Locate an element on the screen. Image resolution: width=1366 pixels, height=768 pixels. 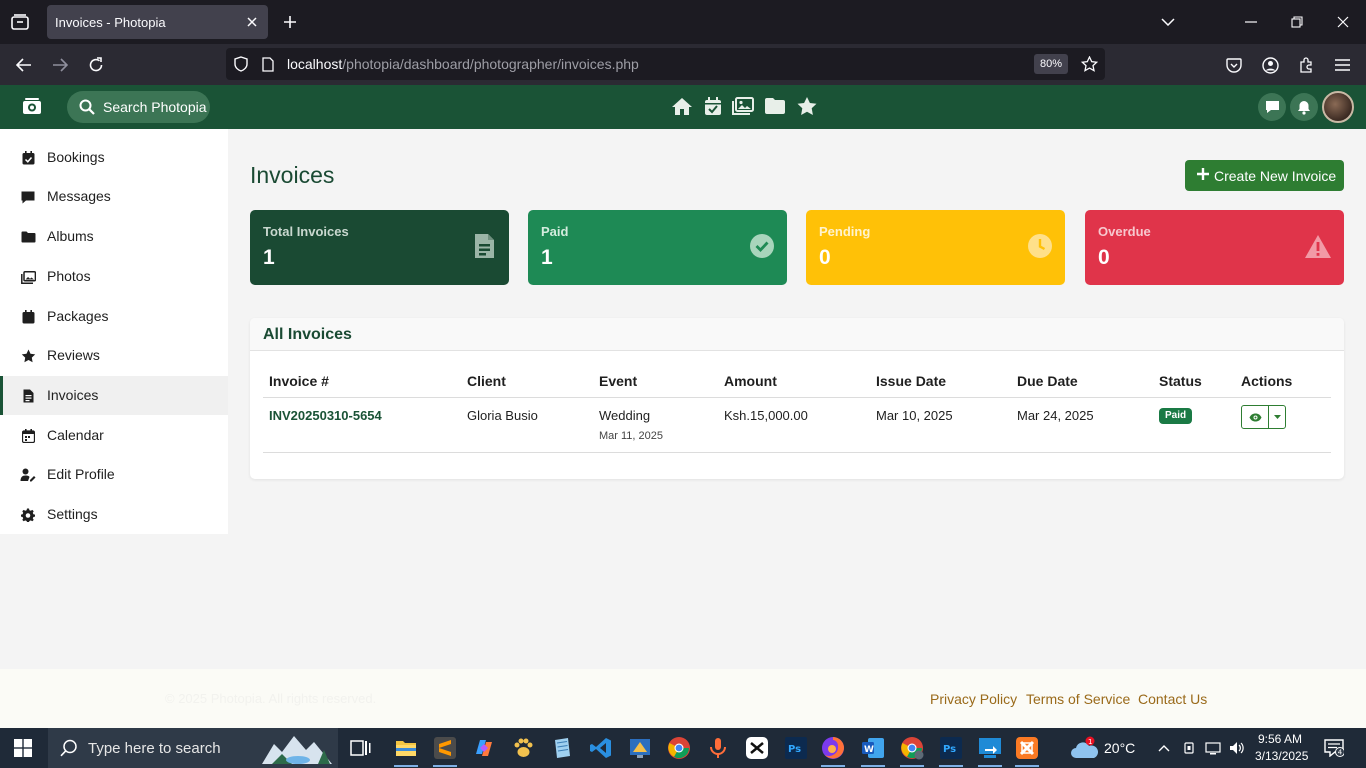
back-icon is located at coordinates (24, 65).